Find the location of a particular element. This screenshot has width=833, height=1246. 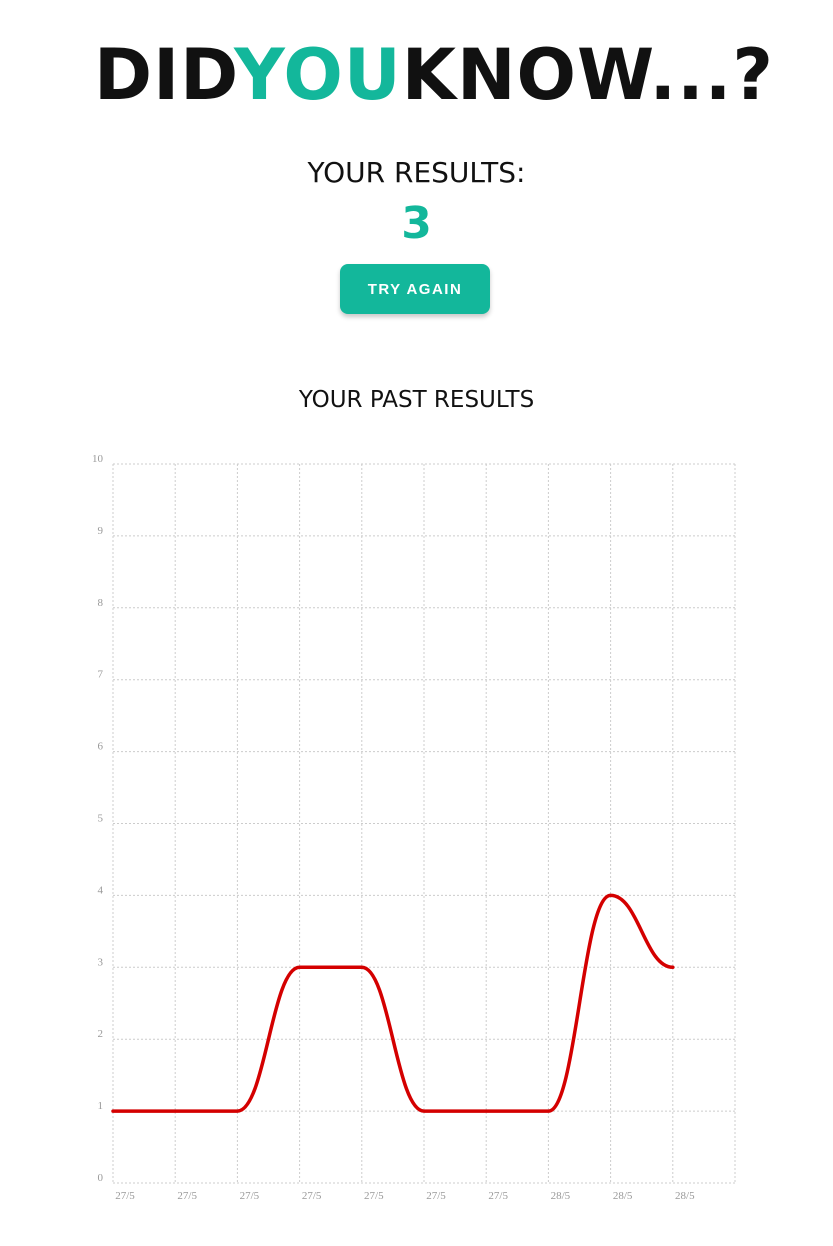

app-logo: DIDYOUKNOW...? is located at coordinates (431, 75).